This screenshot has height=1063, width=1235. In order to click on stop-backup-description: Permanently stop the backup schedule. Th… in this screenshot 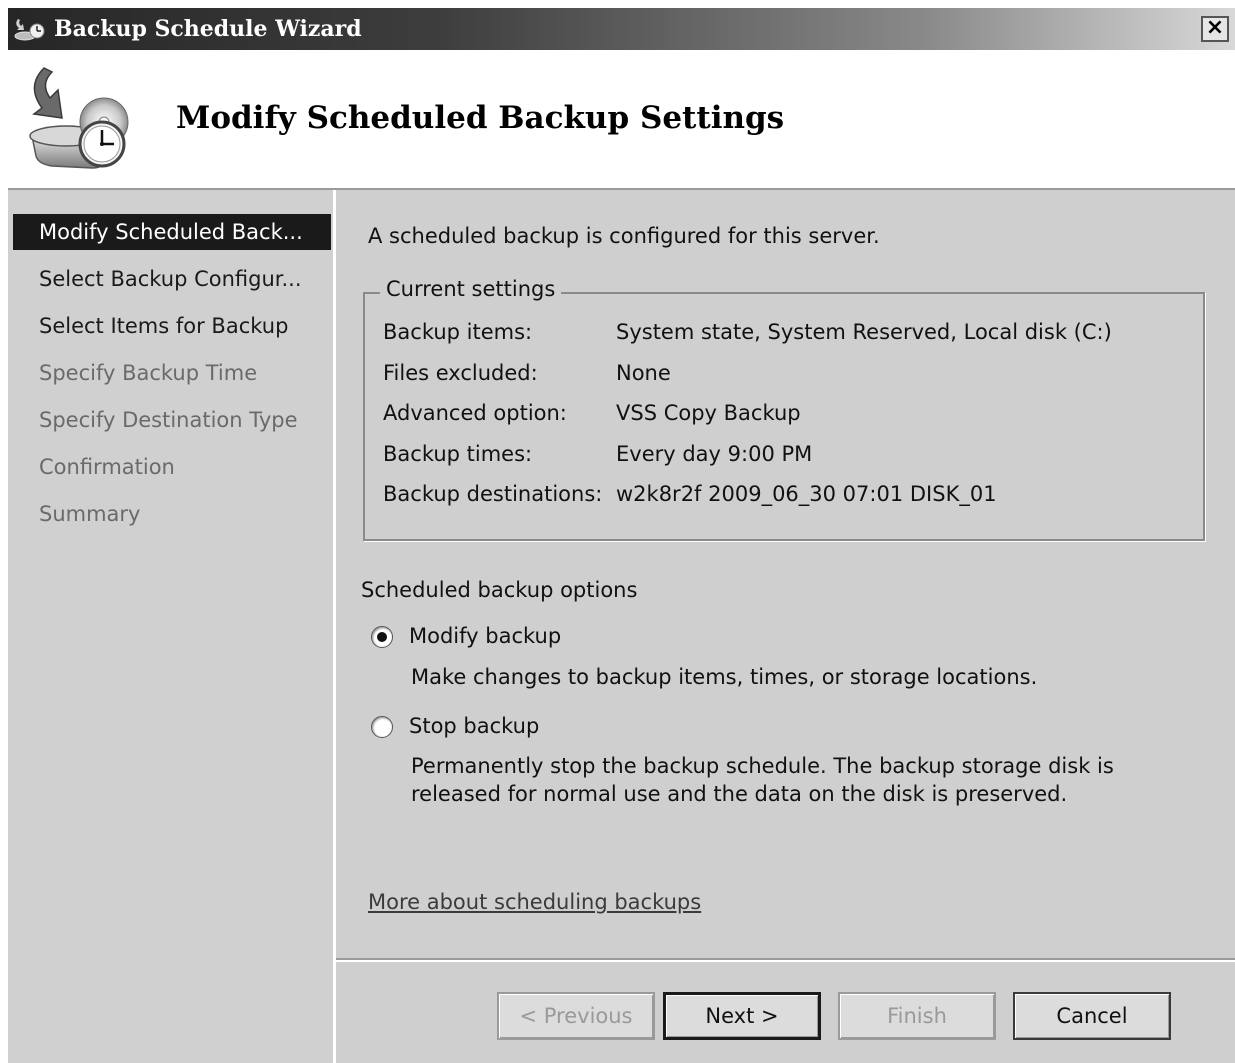, I will do `click(762, 780)`.